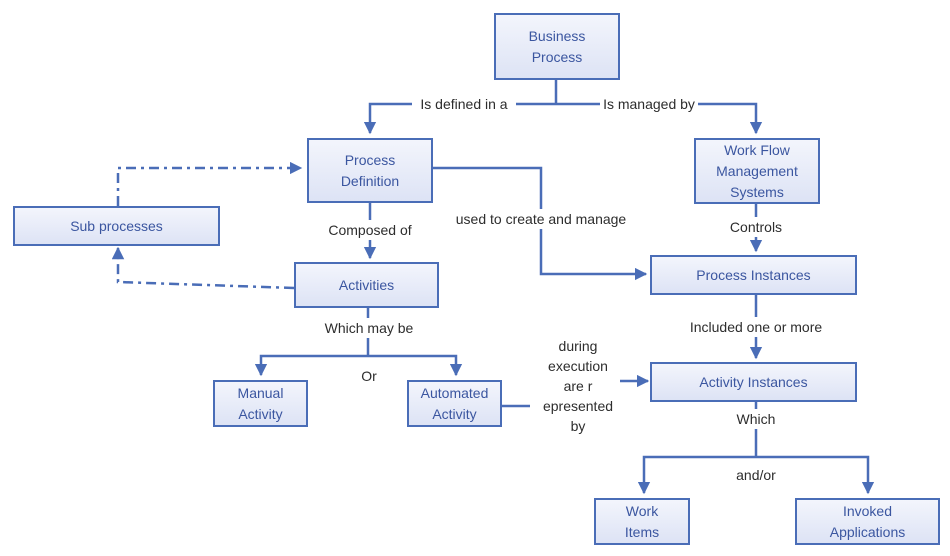 This screenshot has width=950, height=556. I want to click on label-is-defined-in: Is defined in a, so click(464, 104).